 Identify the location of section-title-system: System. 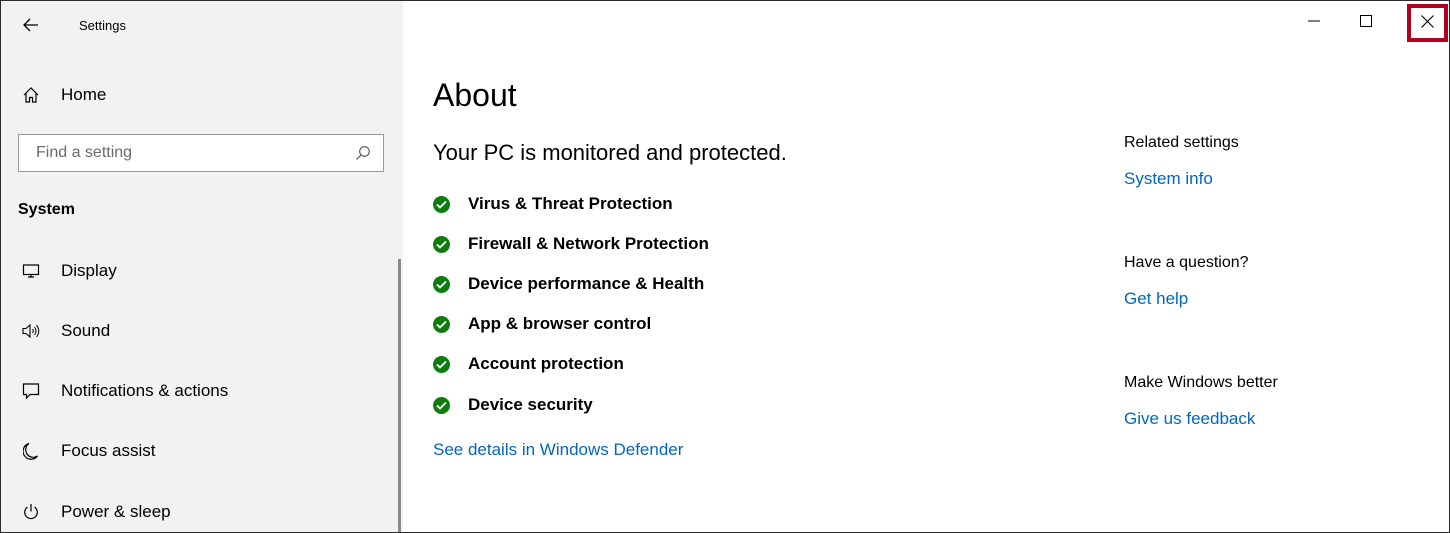
(46, 209).